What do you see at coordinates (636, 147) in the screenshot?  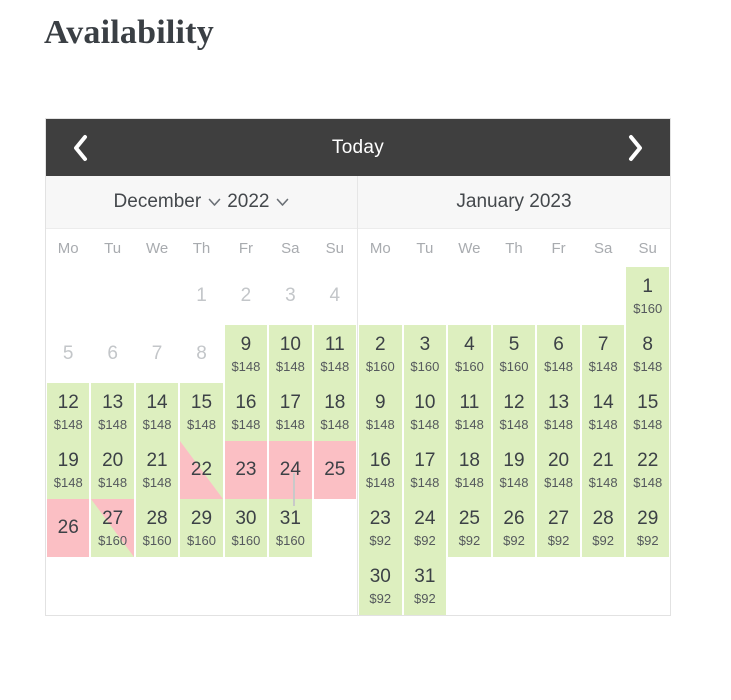 I see `next-month-button` at bounding box center [636, 147].